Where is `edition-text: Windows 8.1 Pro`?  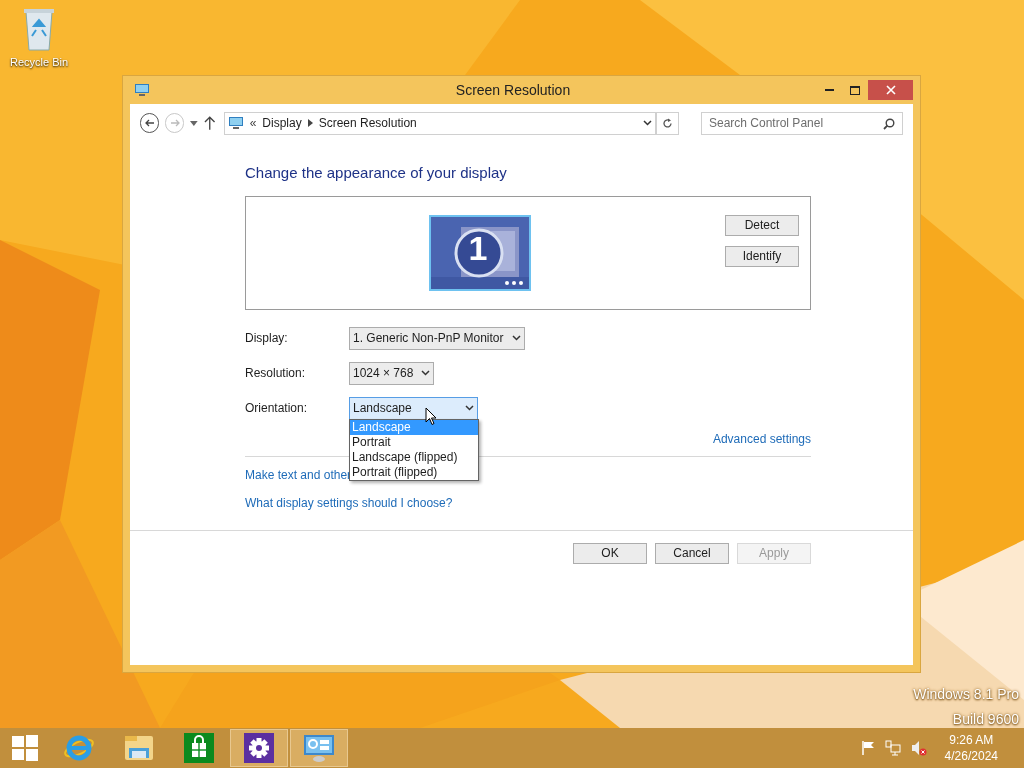
edition-text: Windows 8.1 Pro is located at coordinates (966, 694).